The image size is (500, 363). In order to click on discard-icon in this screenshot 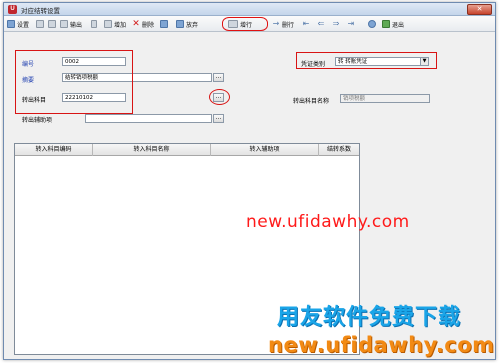, I will do `click(180, 24)`.